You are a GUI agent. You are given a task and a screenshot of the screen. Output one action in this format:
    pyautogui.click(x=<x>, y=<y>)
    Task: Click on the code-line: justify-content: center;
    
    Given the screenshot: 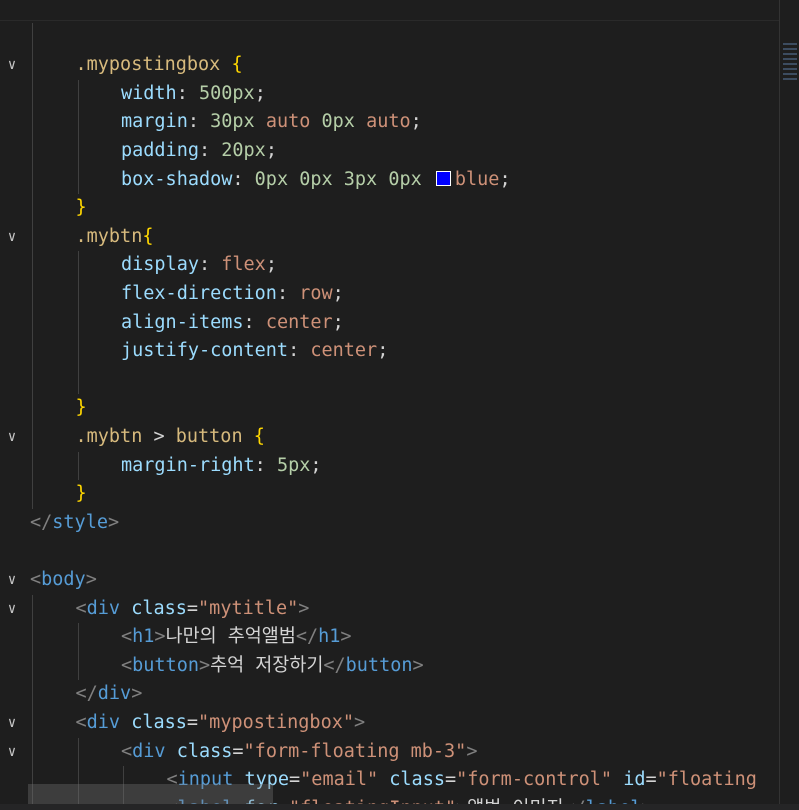 What is the action you would take?
    pyautogui.click(x=390, y=351)
    